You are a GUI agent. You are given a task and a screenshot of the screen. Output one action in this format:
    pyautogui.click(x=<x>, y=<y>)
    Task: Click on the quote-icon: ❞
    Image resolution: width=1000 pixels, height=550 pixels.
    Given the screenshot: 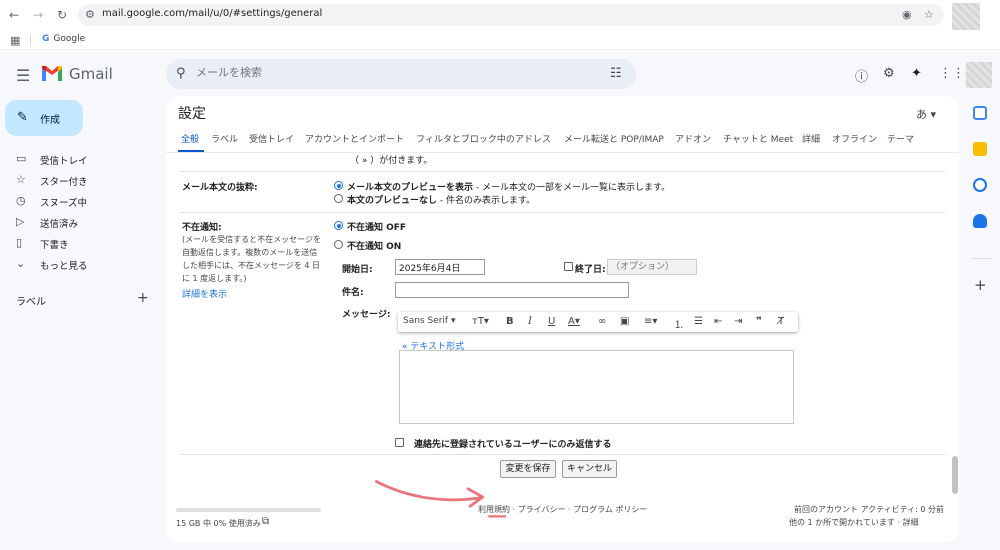 What is the action you would take?
    pyautogui.click(x=759, y=321)
    